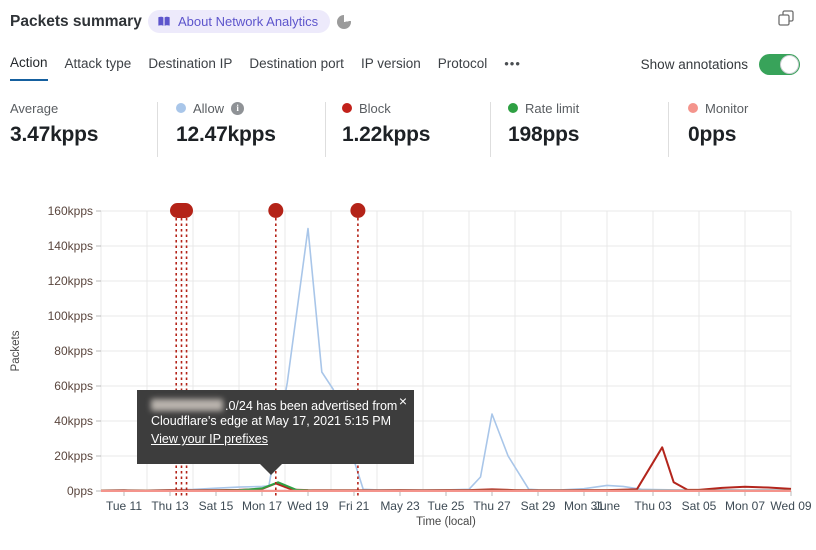  What do you see at coordinates (238, 108) in the screenshot?
I see `info-icon: i` at bounding box center [238, 108].